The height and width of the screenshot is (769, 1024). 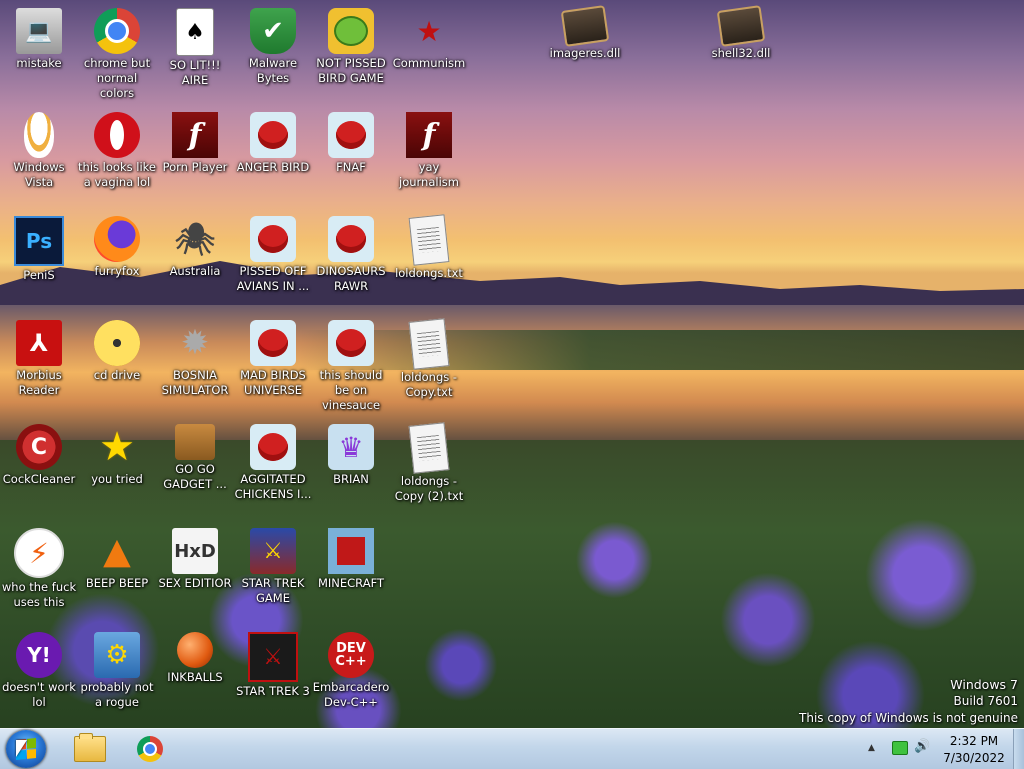 What do you see at coordinates (429, 273) in the screenshot?
I see `icon-label: loldongs.txt` at bounding box center [429, 273].